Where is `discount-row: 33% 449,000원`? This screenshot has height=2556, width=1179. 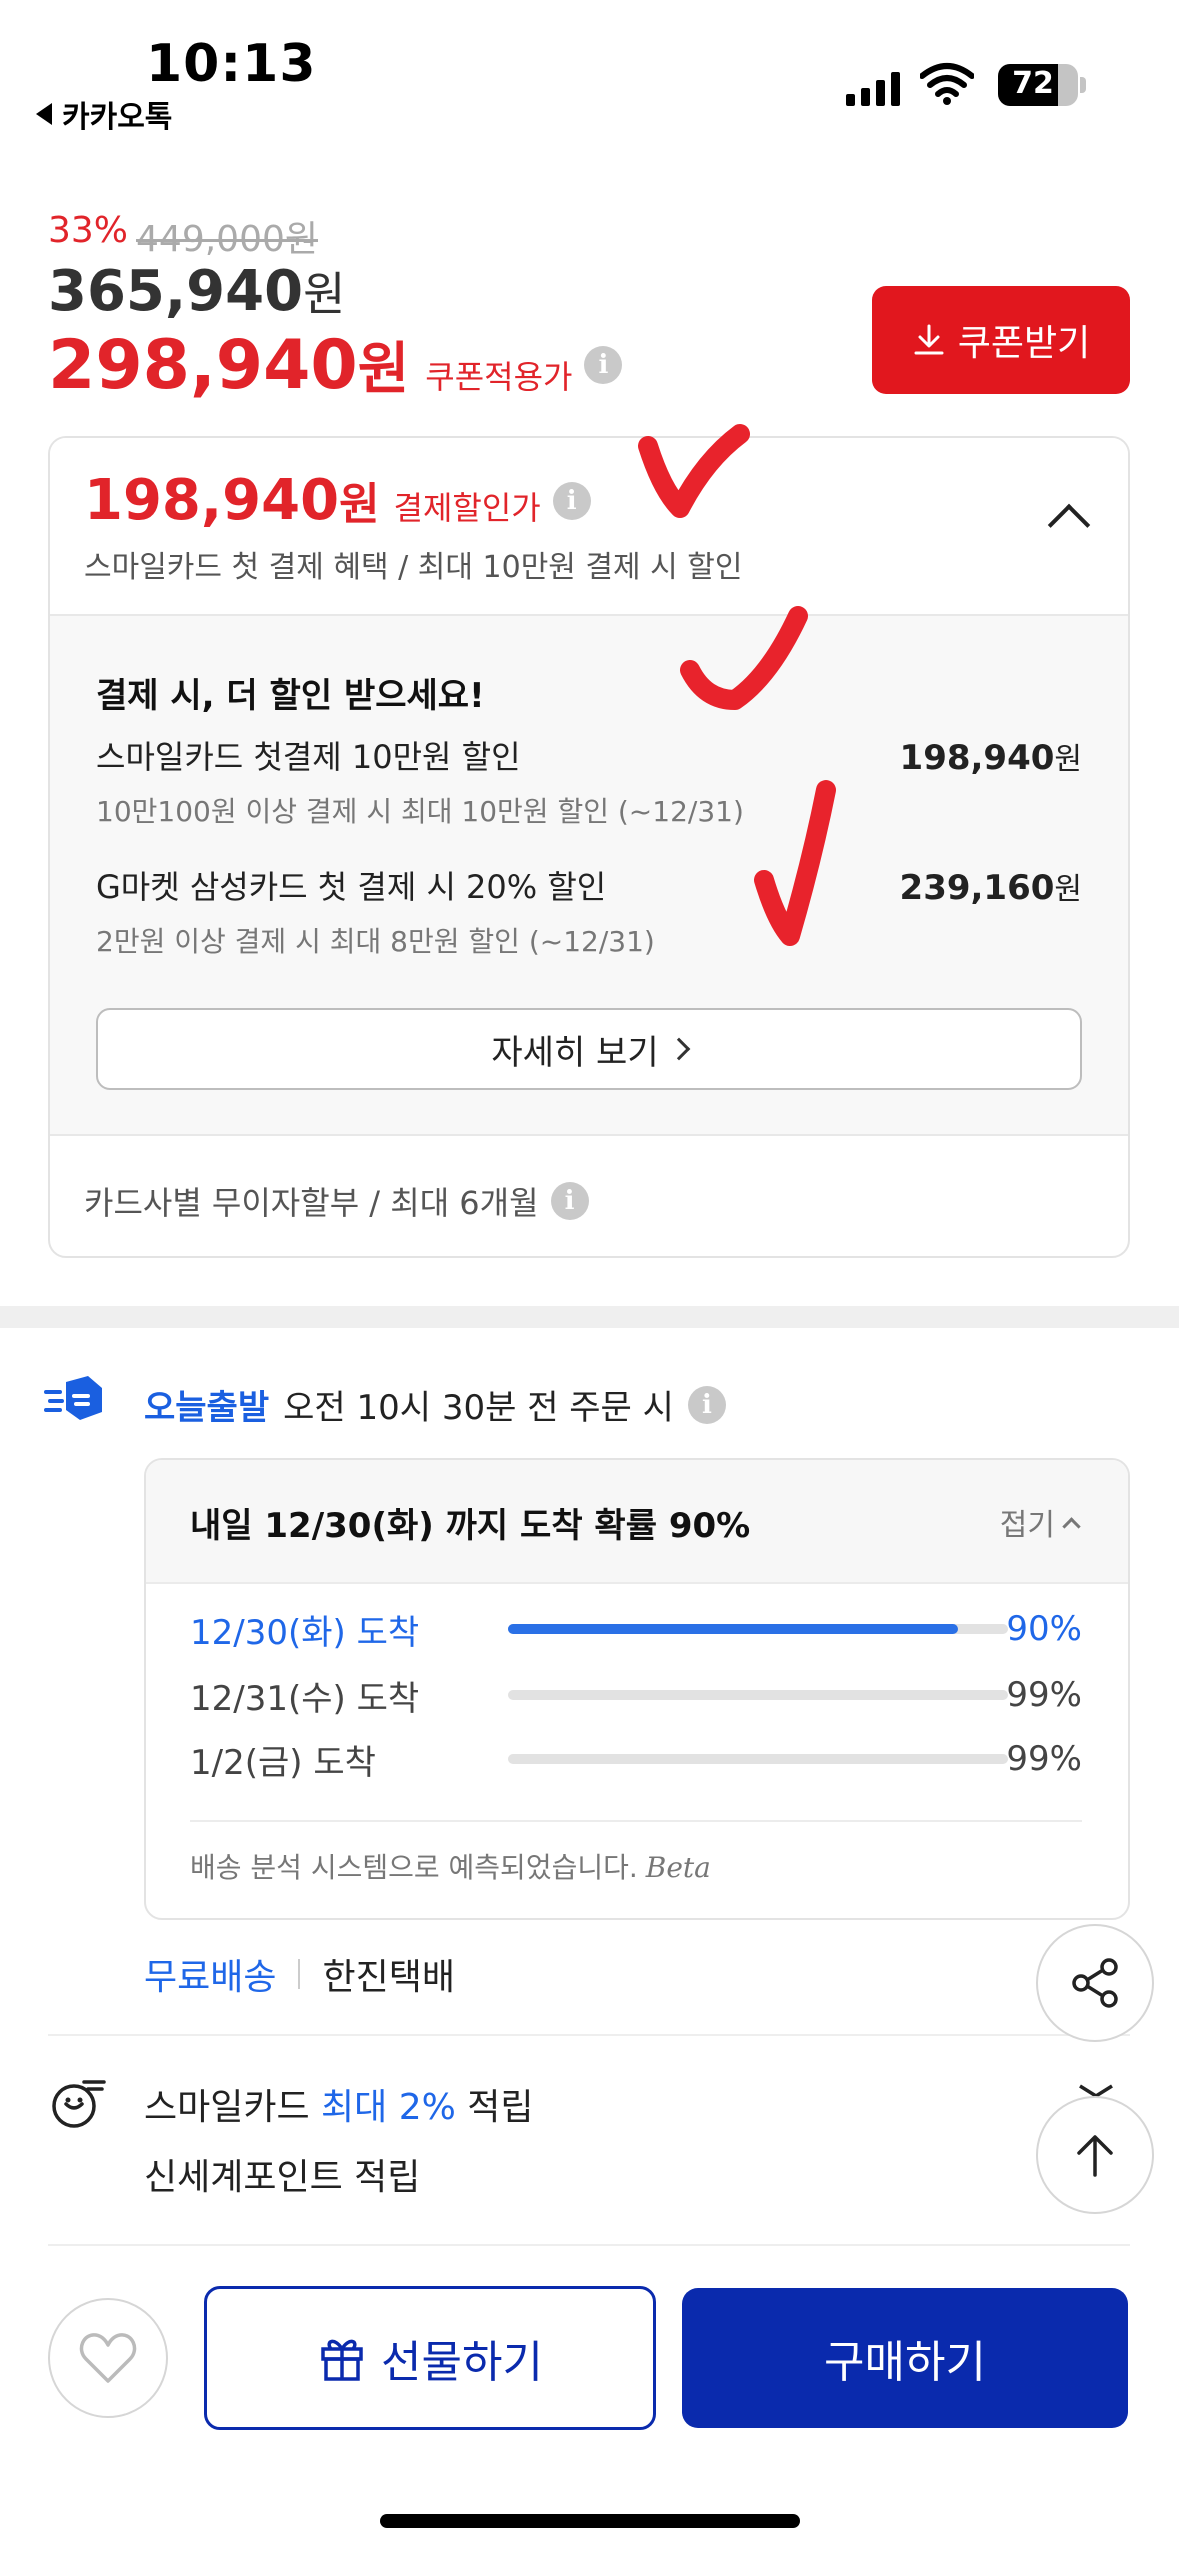
discount-row: 33% 449,000원 is located at coordinates (183, 236).